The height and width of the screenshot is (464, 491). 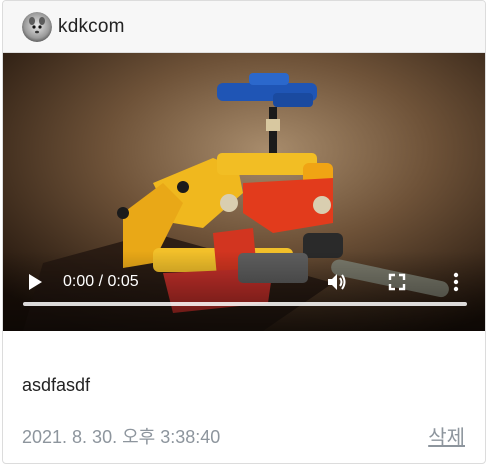 What do you see at coordinates (446, 435) in the screenshot?
I see `delete-link: 삭제` at bounding box center [446, 435].